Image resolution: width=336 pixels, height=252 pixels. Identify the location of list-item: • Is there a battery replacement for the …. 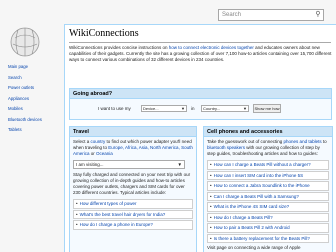
(268, 238).